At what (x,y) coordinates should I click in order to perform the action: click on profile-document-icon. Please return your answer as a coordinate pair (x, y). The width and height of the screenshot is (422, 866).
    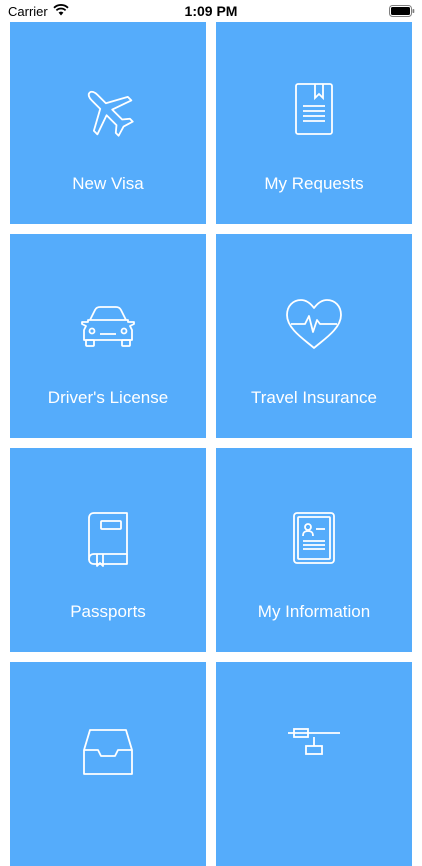
    Looking at the image, I should click on (314, 539).